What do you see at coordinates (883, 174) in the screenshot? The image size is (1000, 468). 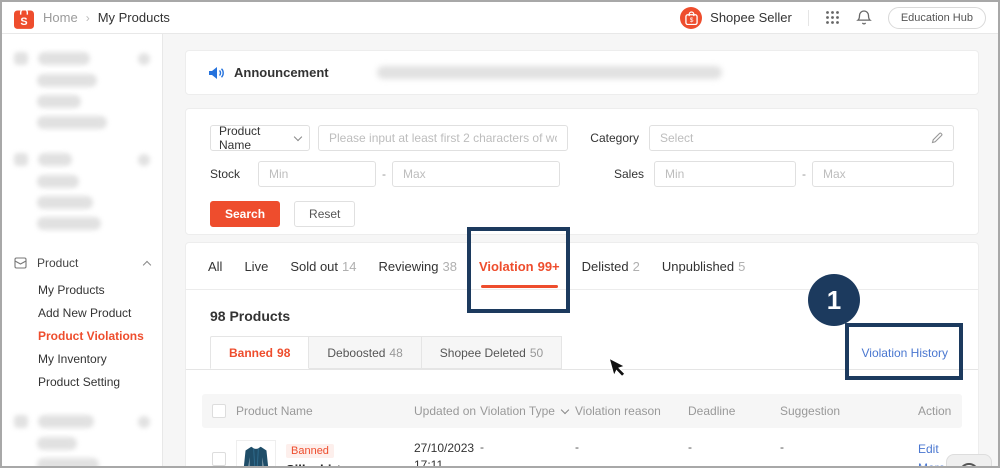 I see `sales-max-input` at bounding box center [883, 174].